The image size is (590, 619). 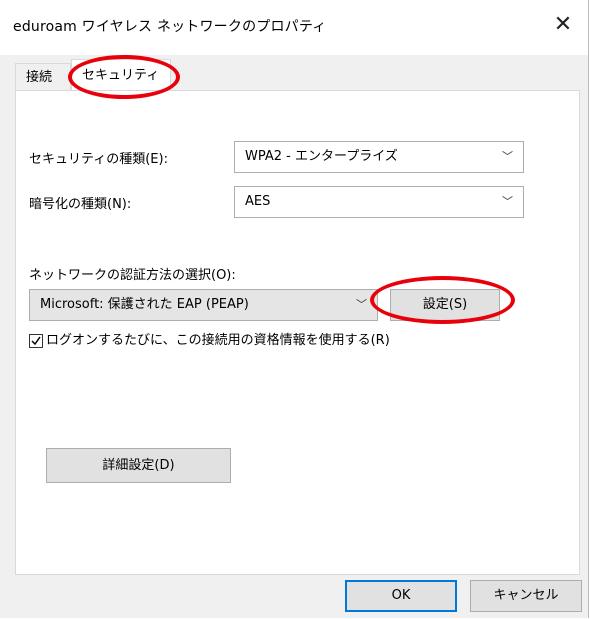 What do you see at coordinates (218, 340) in the screenshot?
I see `remember-credentials-label: ログオンするたびに、この接続用の資格情報を使用する(R)` at bounding box center [218, 340].